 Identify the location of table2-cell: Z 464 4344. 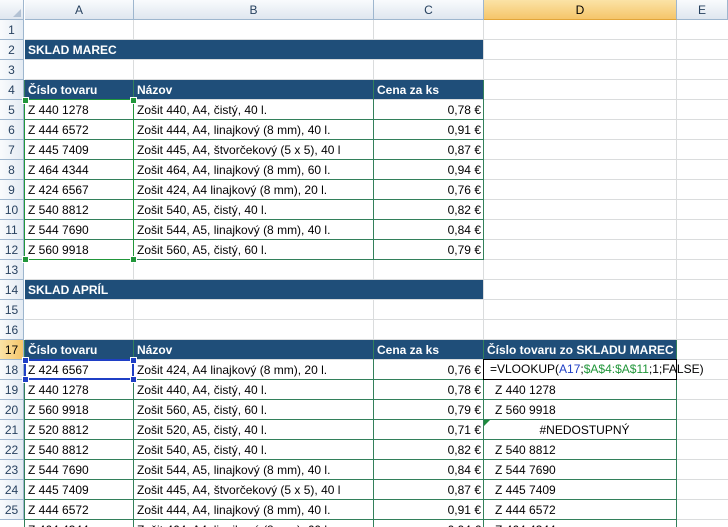
(79, 523).